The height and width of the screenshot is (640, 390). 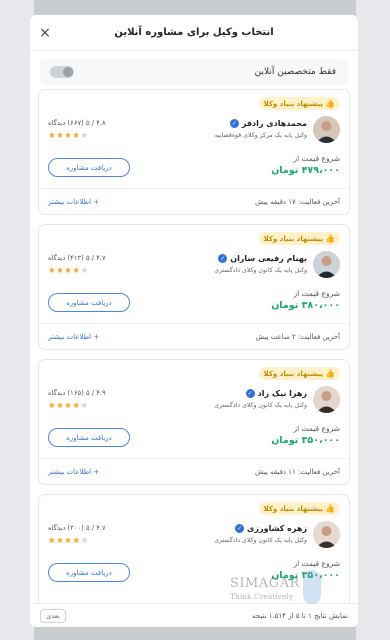 What do you see at coordinates (260, 135) in the screenshot?
I see `lawyer-title: وکیل پایه یک مرکز وکلای قوه‌قضاییه` at bounding box center [260, 135].